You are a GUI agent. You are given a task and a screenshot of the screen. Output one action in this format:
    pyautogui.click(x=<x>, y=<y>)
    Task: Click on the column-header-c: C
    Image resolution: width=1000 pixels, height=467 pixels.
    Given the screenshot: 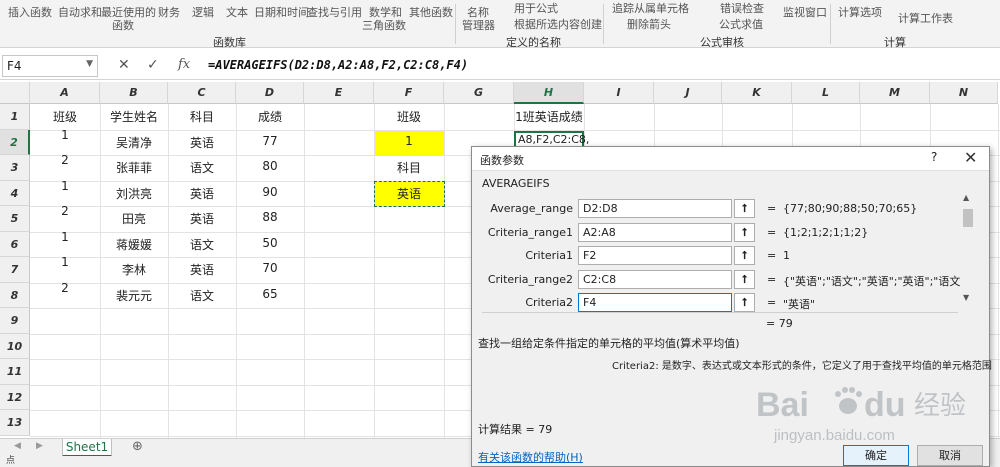 What is the action you would take?
    pyautogui.click(x=202, y=93)
    